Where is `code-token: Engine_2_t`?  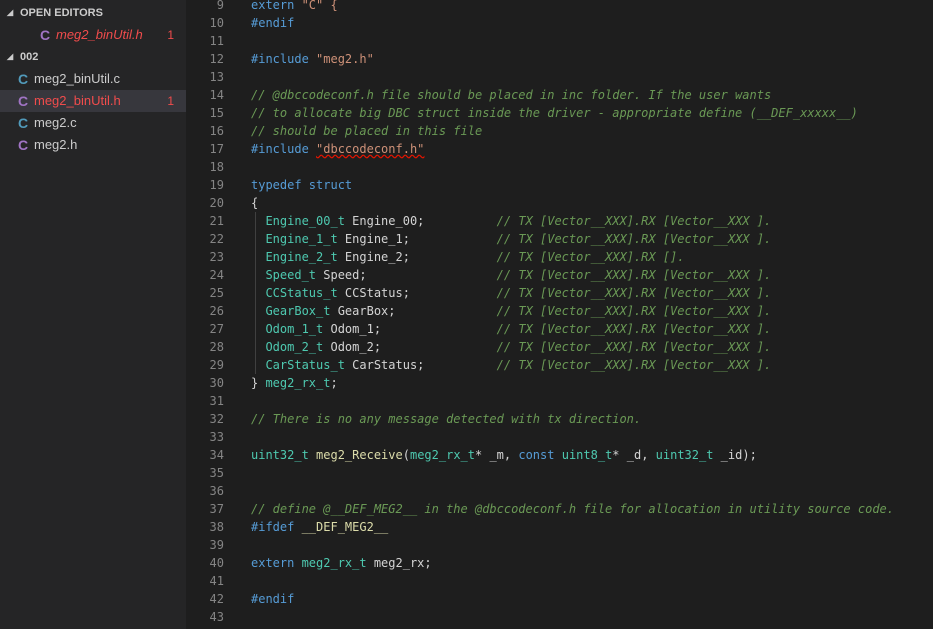 code-token: Engine_2_t is located at coordinates (301, 257).